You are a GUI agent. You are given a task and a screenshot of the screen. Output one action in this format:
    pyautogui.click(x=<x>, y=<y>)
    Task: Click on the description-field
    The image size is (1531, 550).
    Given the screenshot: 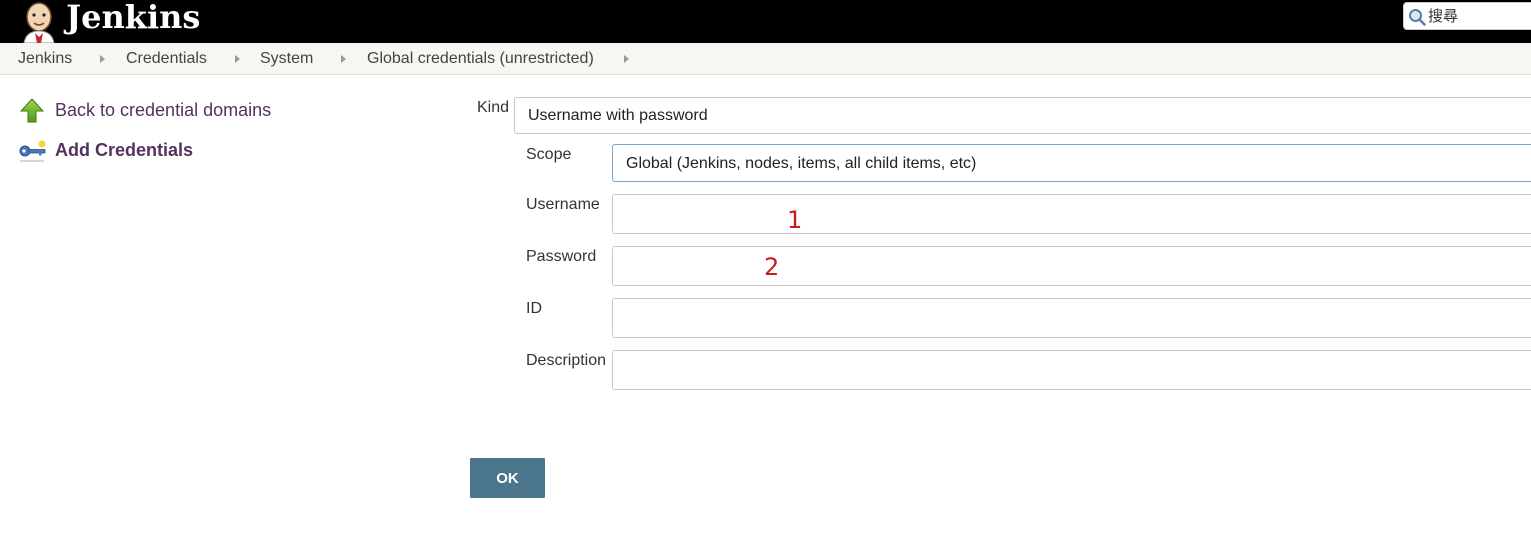 What is the action you would take?
    pyautogui.click(x=1071, y=370)
    